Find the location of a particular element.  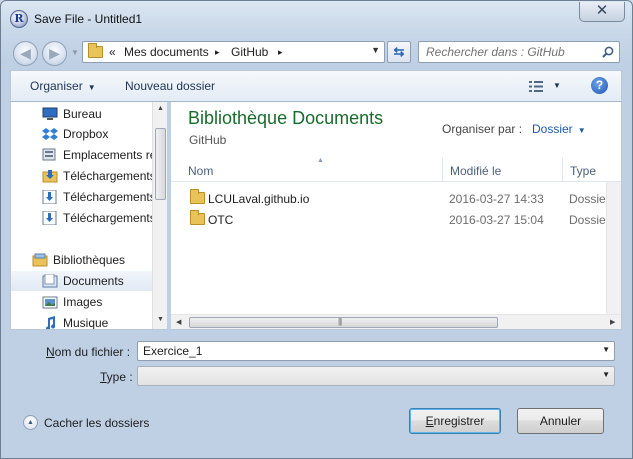

breadcrumb-mes-documents: Mes documents is located at coordinates (166, 52).